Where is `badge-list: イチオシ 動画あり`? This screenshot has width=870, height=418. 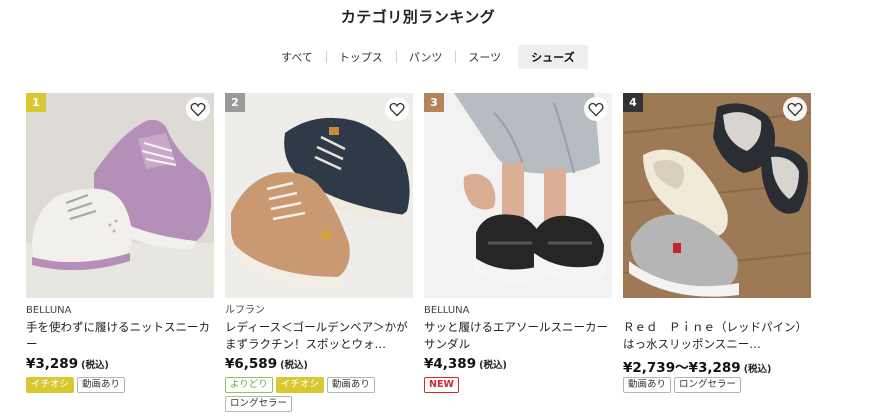
badge-list: イチオシ 動画あり is located at coordinates (121, 385).